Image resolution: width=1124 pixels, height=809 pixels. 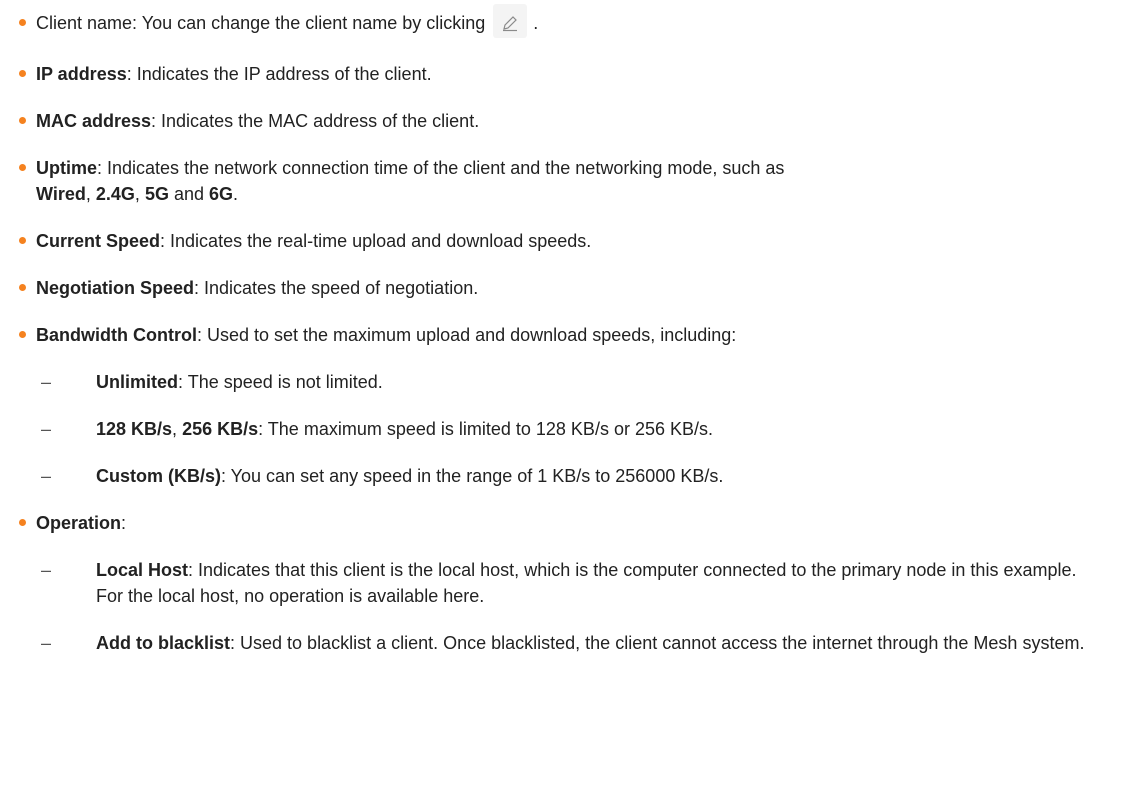 I want to click on mode-wired: Wired, so click(x=61, y=194).